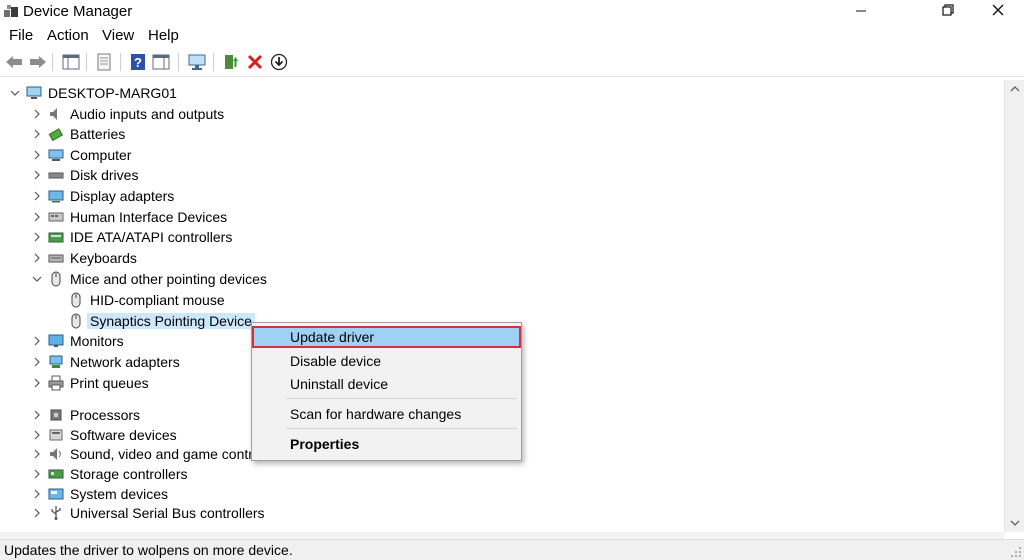 The width and height of the screenshot is (1024, 560). I want to click on back-button, so click(14, 62).